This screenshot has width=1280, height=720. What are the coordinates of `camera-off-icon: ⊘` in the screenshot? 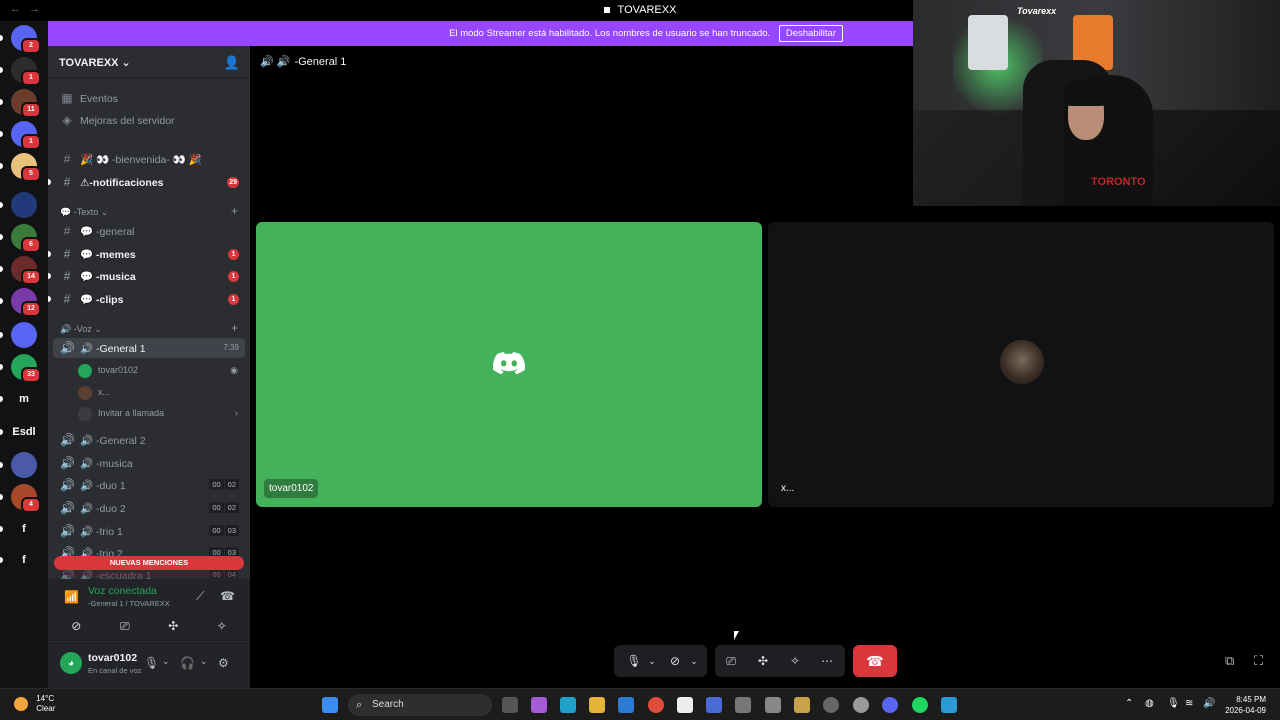 It's located at (675, 661).